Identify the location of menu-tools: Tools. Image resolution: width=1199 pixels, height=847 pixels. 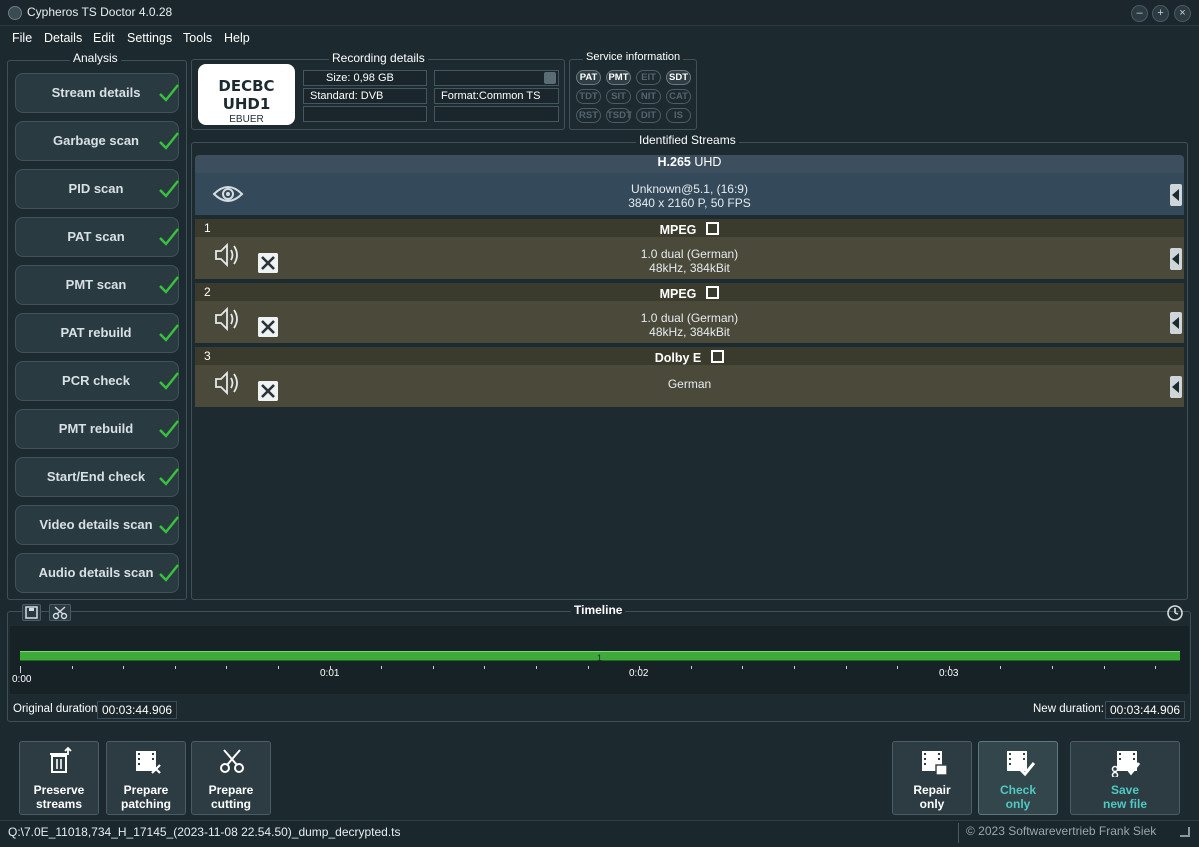
(197, 38).